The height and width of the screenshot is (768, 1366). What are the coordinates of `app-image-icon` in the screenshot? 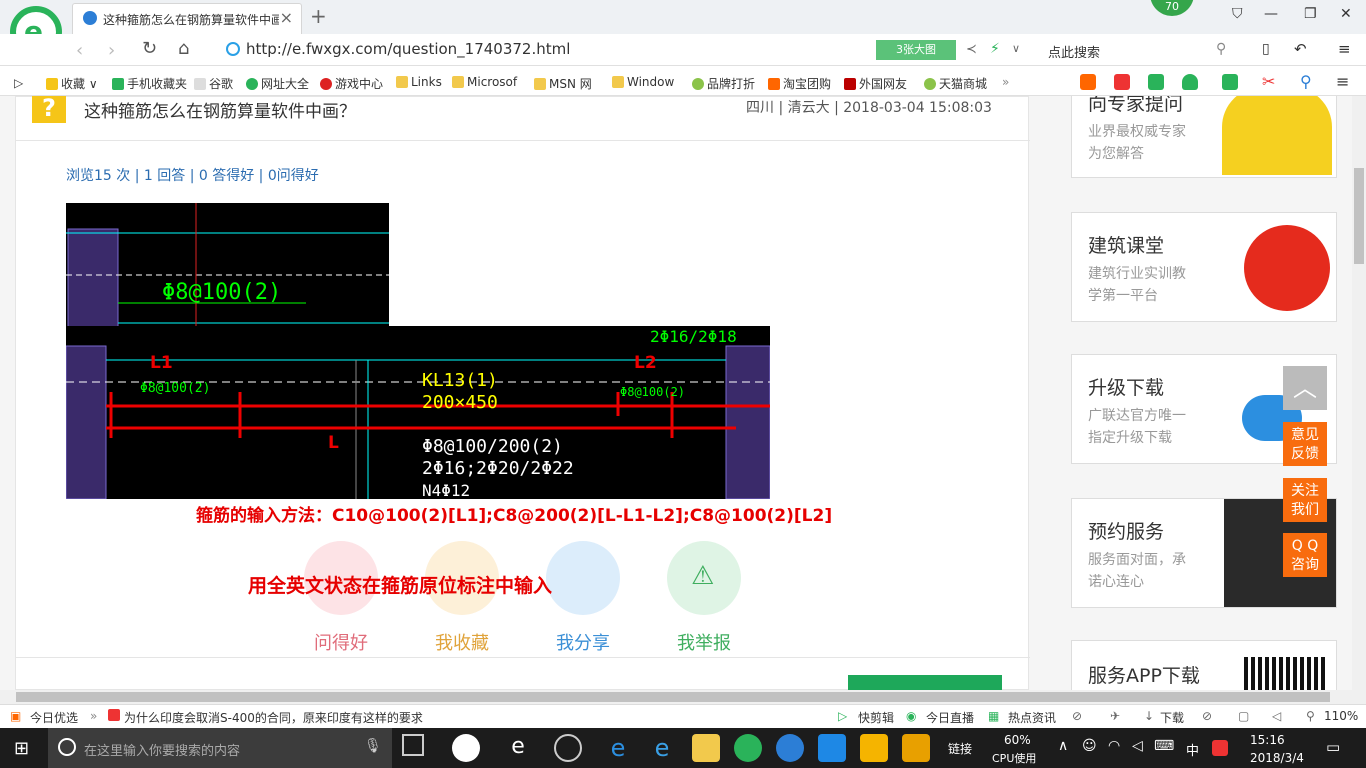 It's located at (916, 748).